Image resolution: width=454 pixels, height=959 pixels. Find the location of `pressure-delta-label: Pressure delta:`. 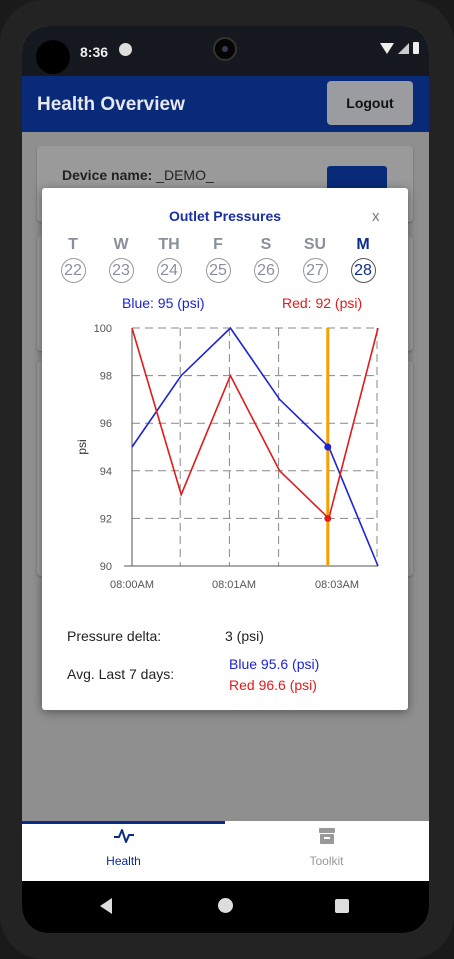

pressure-delta-label: Pressure delta: is located at coordinates (114, 636).